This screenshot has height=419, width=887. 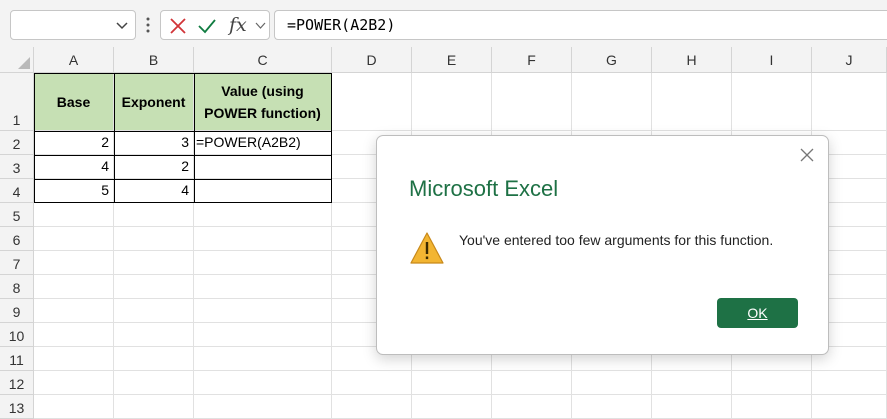 I want to click on row-header-1: 1, so click(x=17, y=102).